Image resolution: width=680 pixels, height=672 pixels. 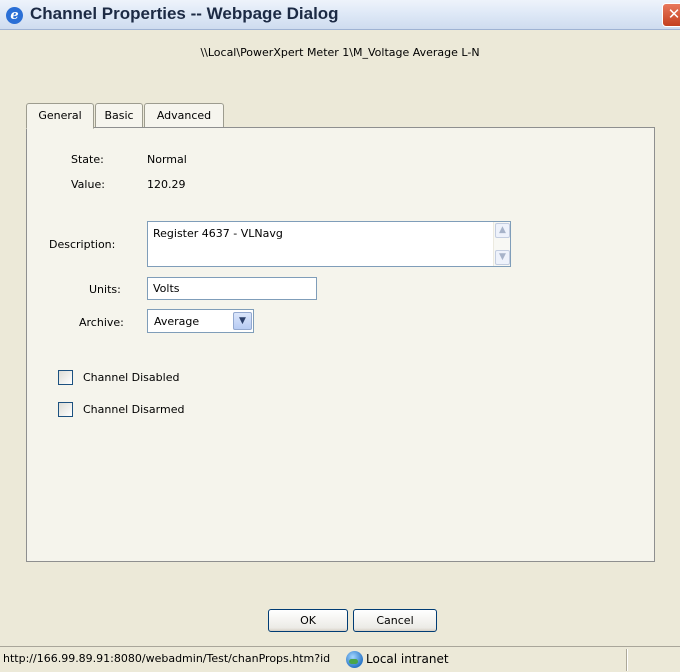 I want to click on chevron-down-icon: ▼, so click(x=242, y=321).